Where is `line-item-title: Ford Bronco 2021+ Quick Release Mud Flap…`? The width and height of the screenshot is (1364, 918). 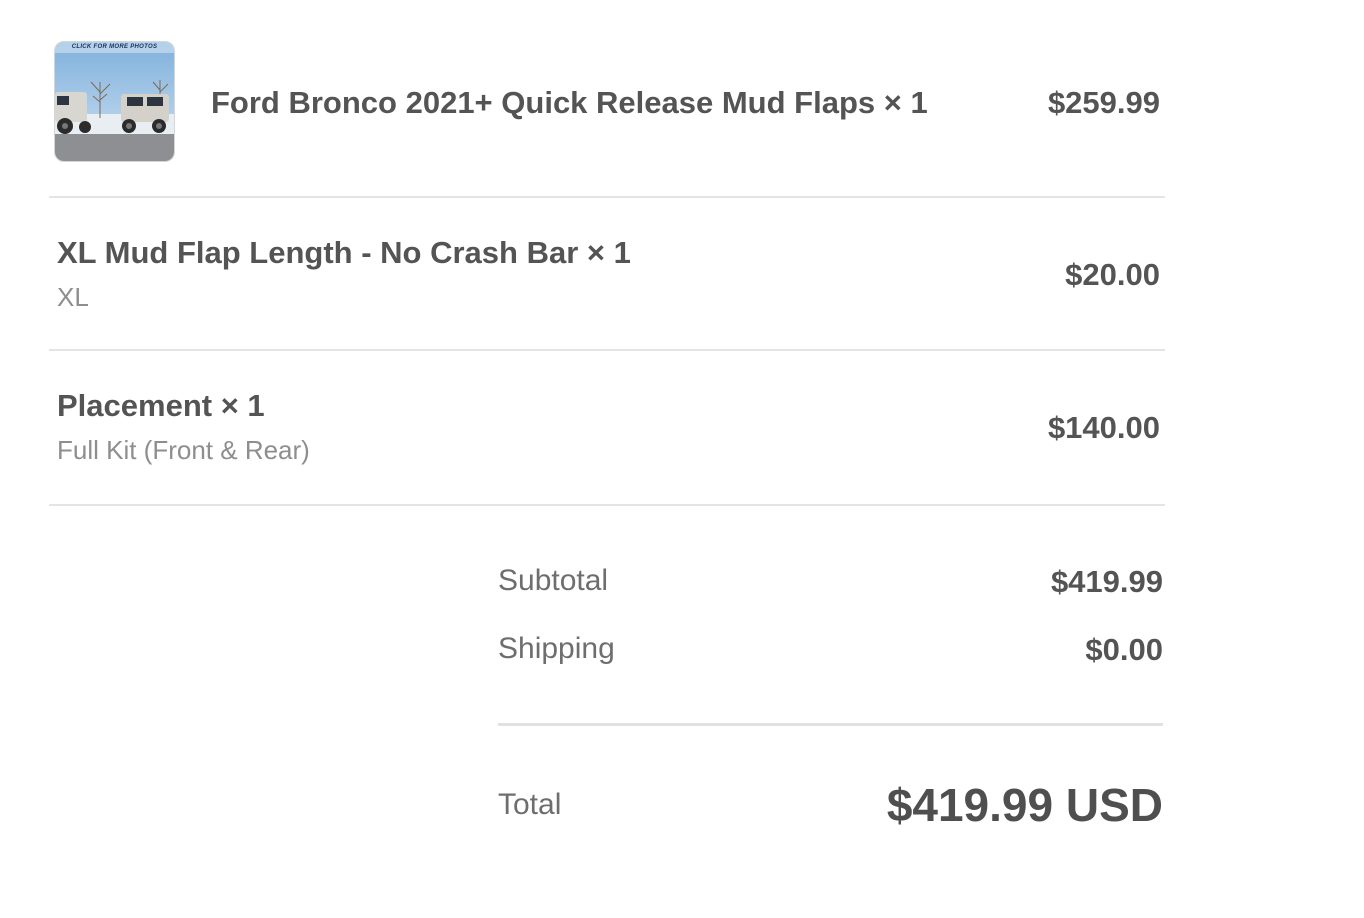
line-item-title: Ford Bronco 2021+ Quick Release Mud Flap… is located at coordinates (569, 102).